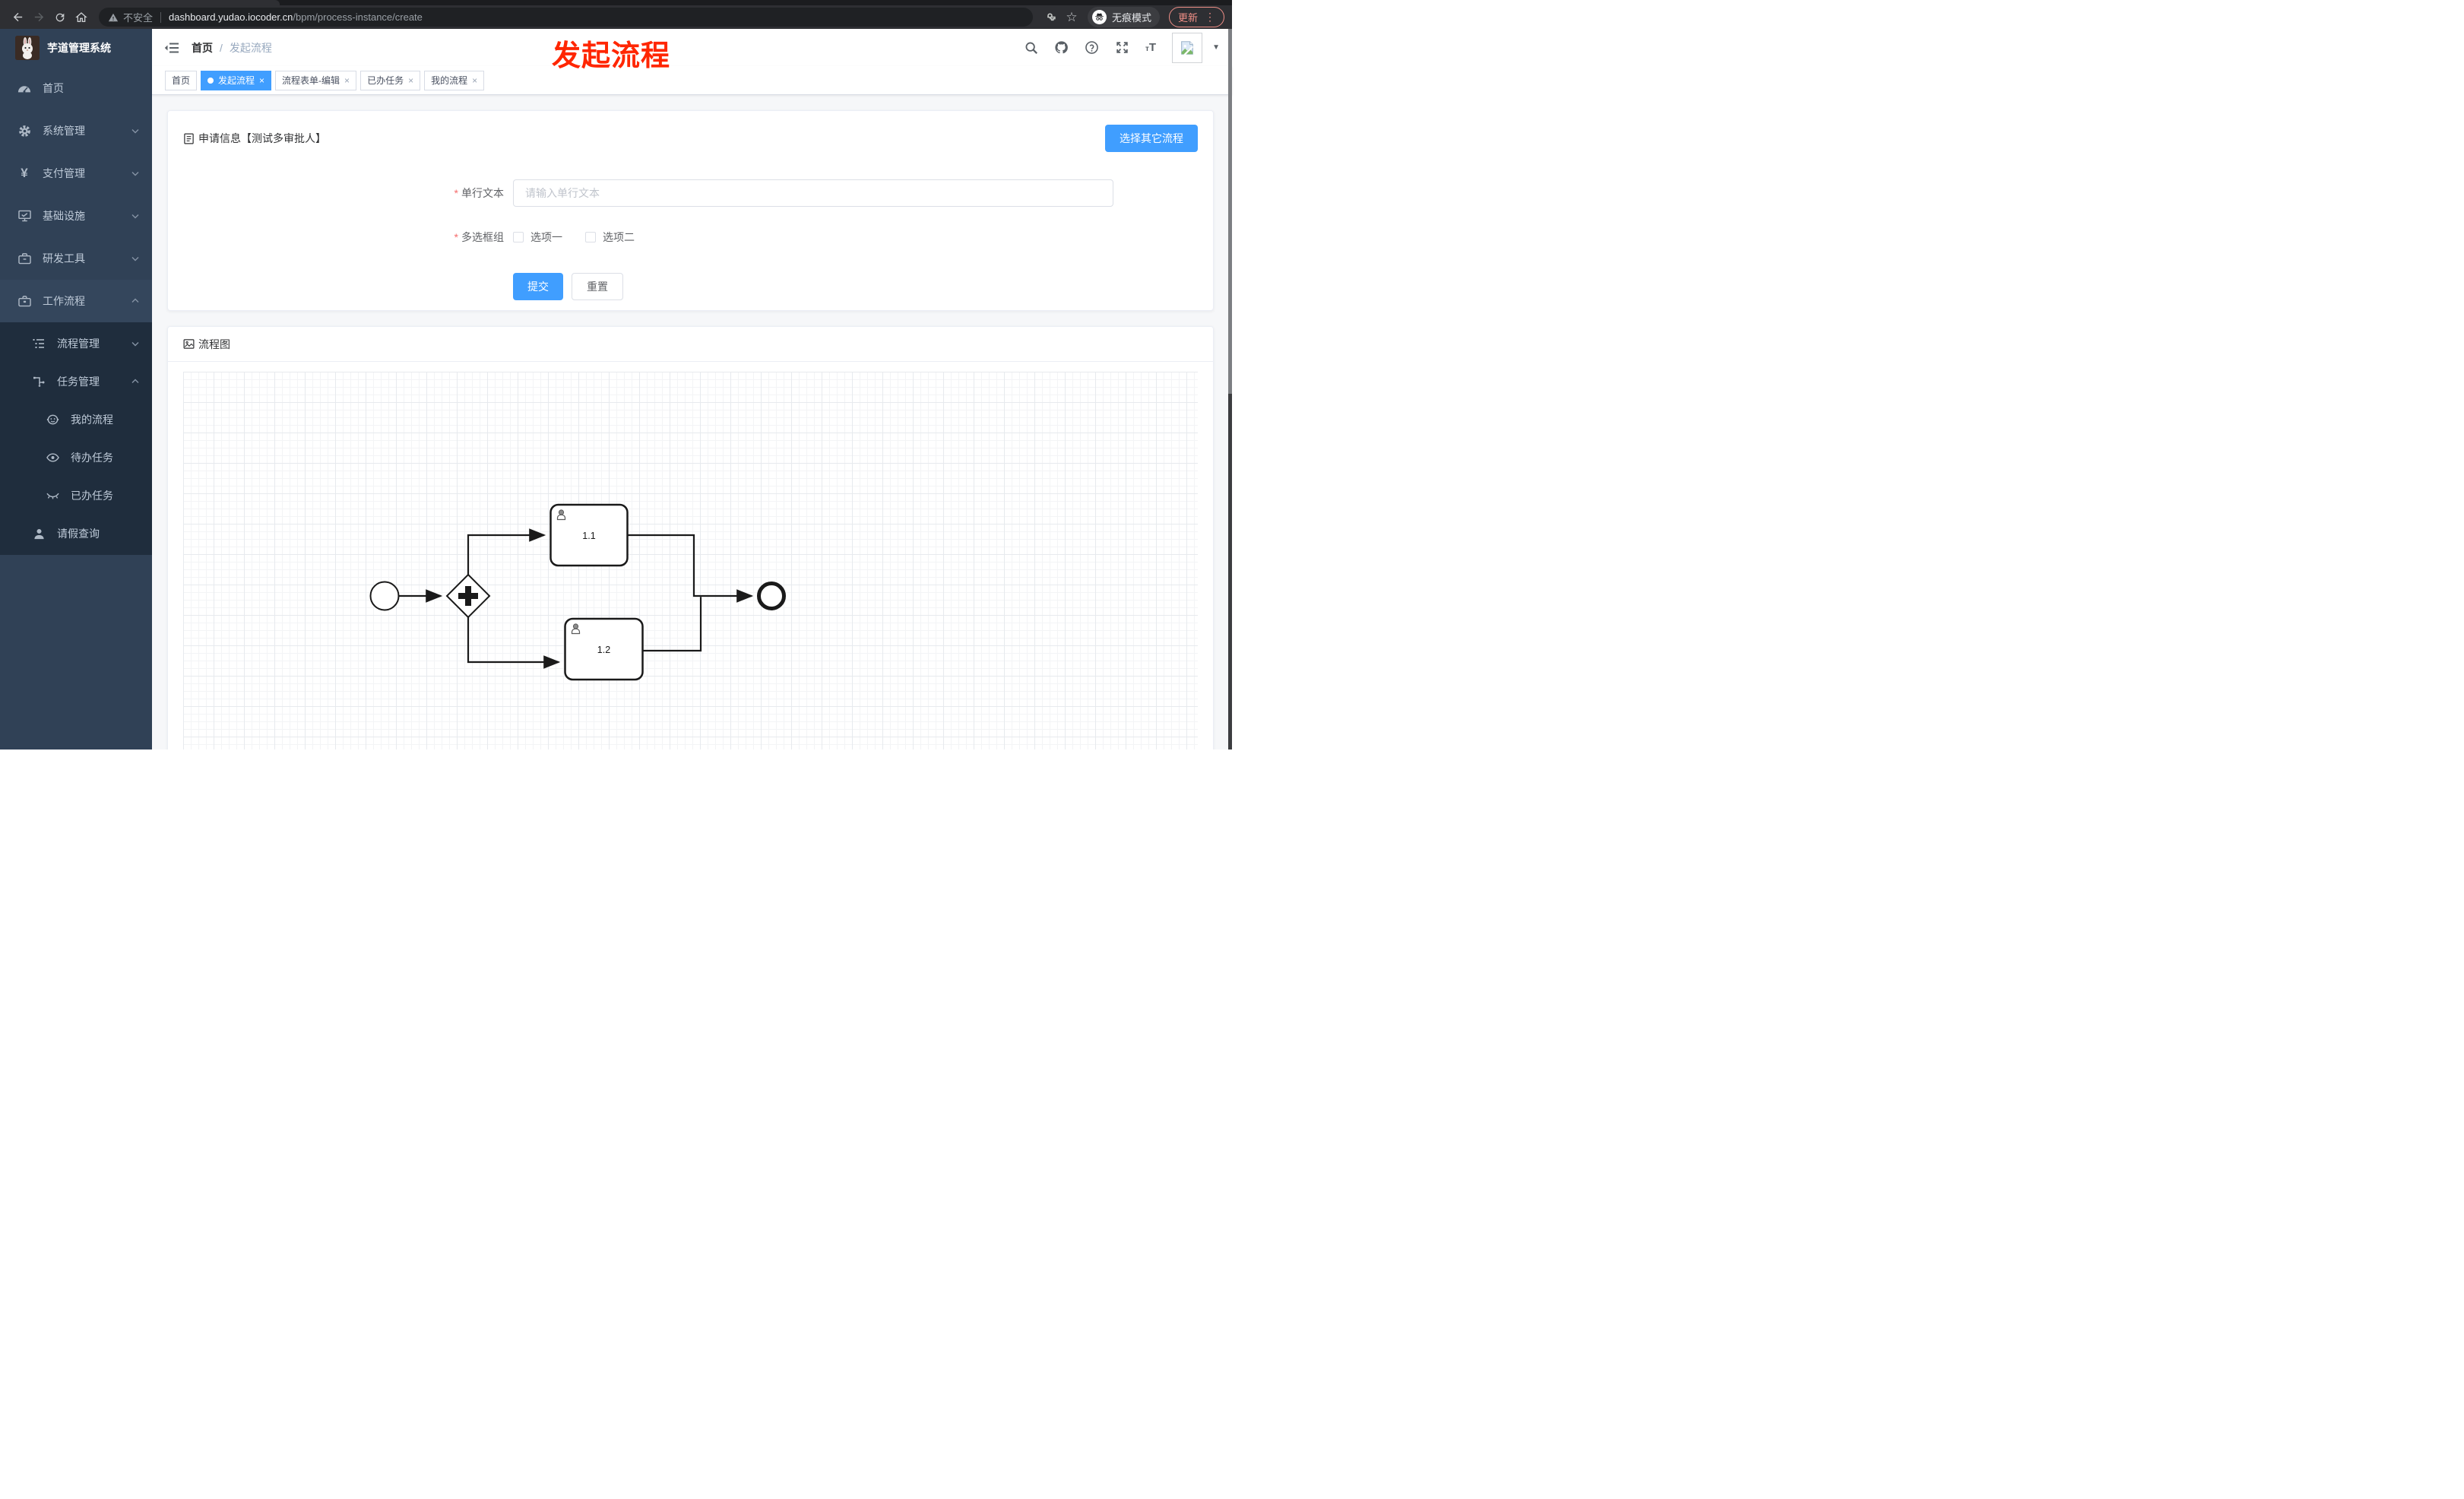 The width and height of the screenshot is (2464, 1499). Describe the element at coordinates (52, 419) in the screenshot. I see `face-icon` at that location.